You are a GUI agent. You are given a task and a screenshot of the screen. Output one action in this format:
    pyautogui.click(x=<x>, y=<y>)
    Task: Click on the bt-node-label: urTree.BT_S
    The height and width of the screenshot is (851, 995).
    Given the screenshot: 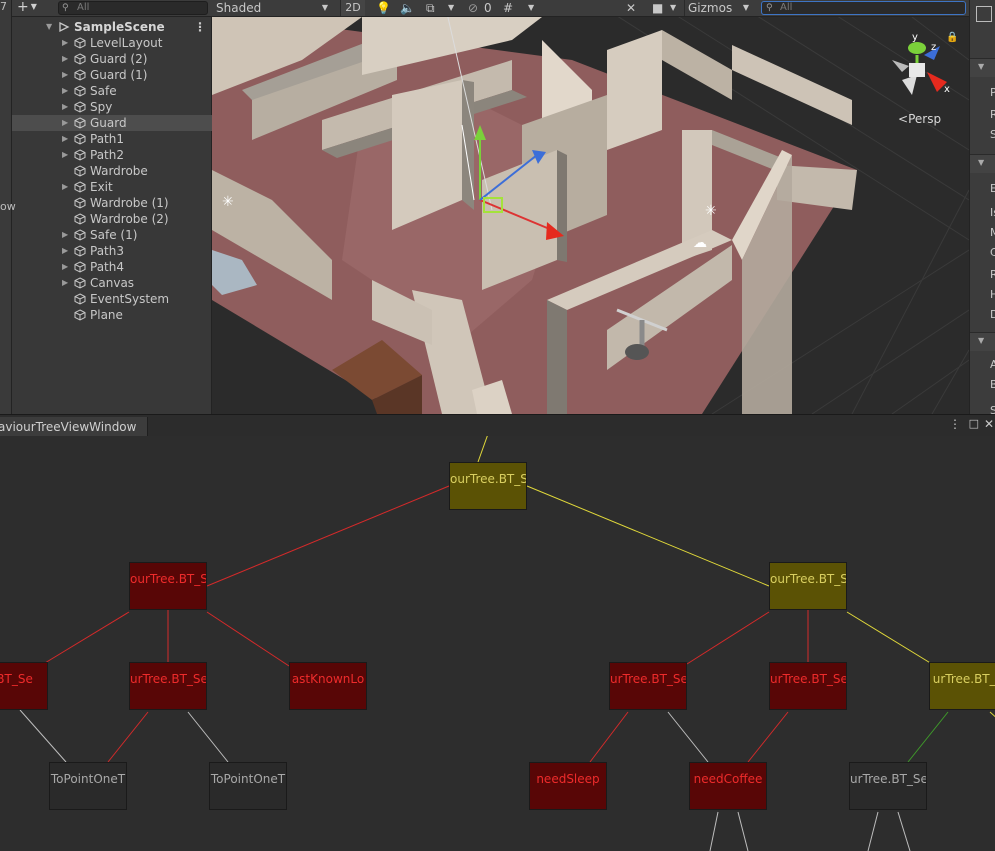 What is the action you would take?
    pyautogui.click(x=963, y=679)
    